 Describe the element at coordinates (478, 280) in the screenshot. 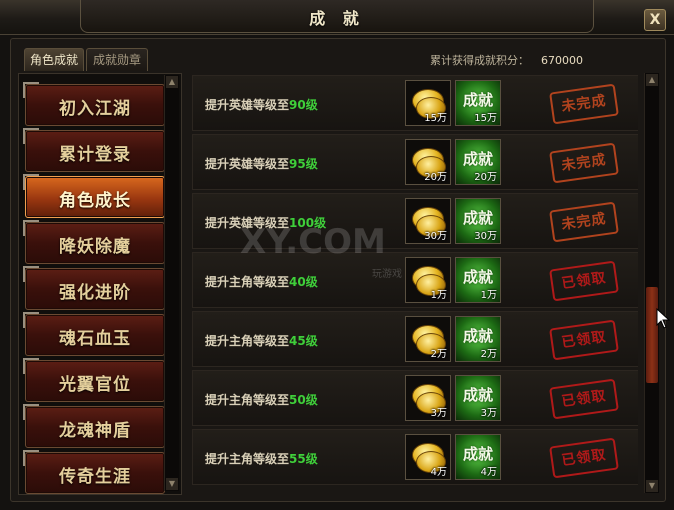

I see `achievement-points-icon: 成就 1万` at that location.